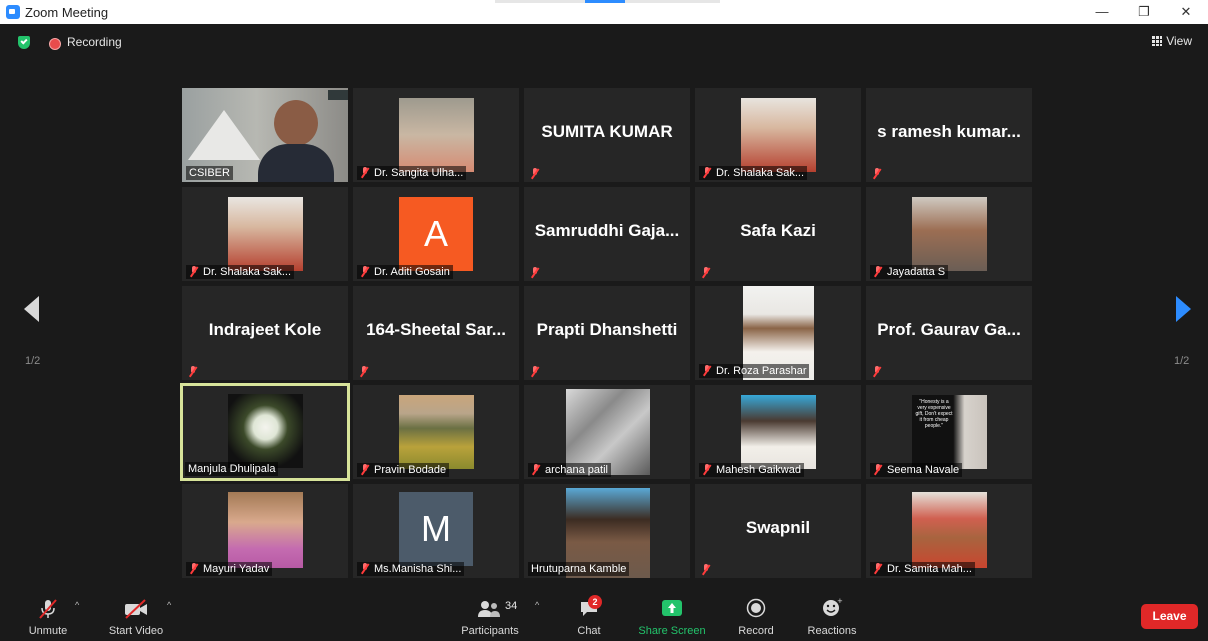 The image size is (1208, 641). Describe the element at coordinates (79, 605) in the screenshot. I see `audio-options-caret-icon: ^` at that location.